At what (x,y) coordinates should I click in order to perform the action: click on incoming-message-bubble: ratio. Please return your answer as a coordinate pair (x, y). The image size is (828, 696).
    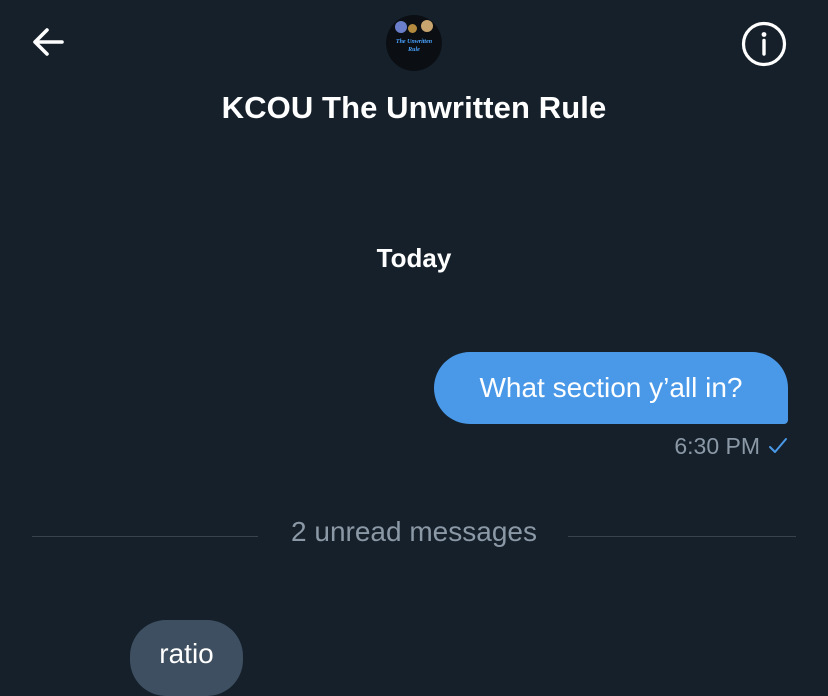
    Looking at the image, I should click on (186, 658).